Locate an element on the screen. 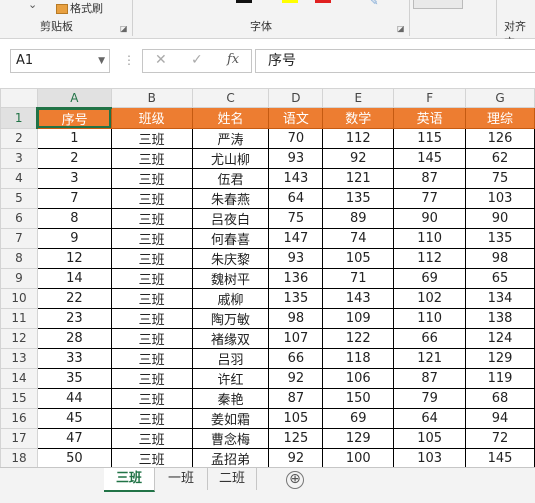 The width and height of the screenshot is (535, 503). cell: 102 is located at coordinates (430, 298).